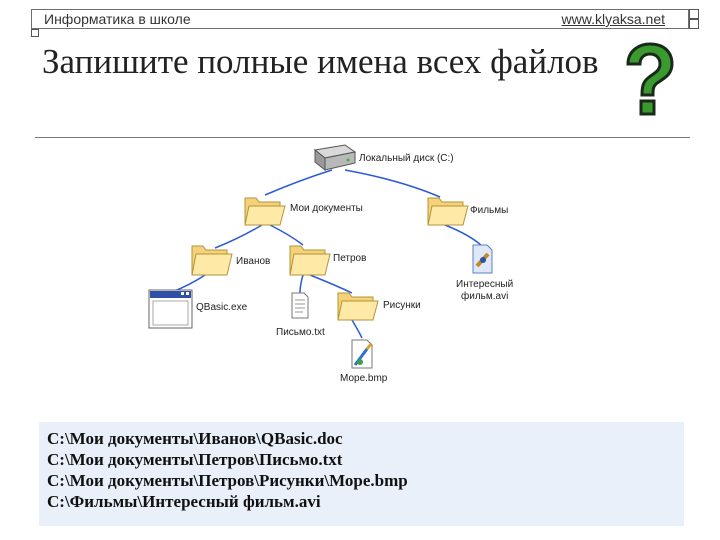 This screenshot has width=720, height=540. I want to click on label-mydocs: Мои документы, so click(326, 208).